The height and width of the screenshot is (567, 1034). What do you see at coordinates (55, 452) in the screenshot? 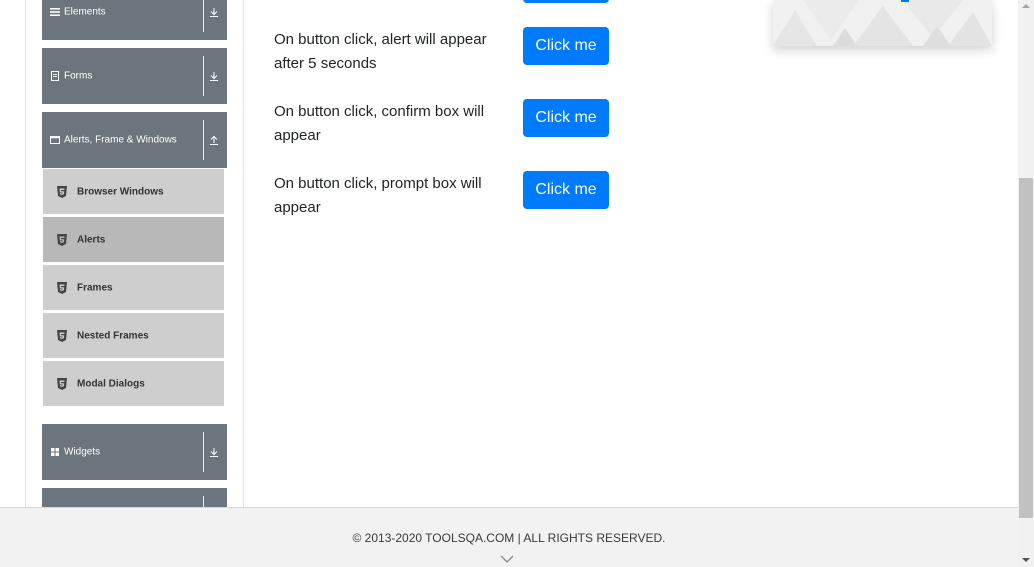
I see `grid-icon` at bounding box center [55, 452].